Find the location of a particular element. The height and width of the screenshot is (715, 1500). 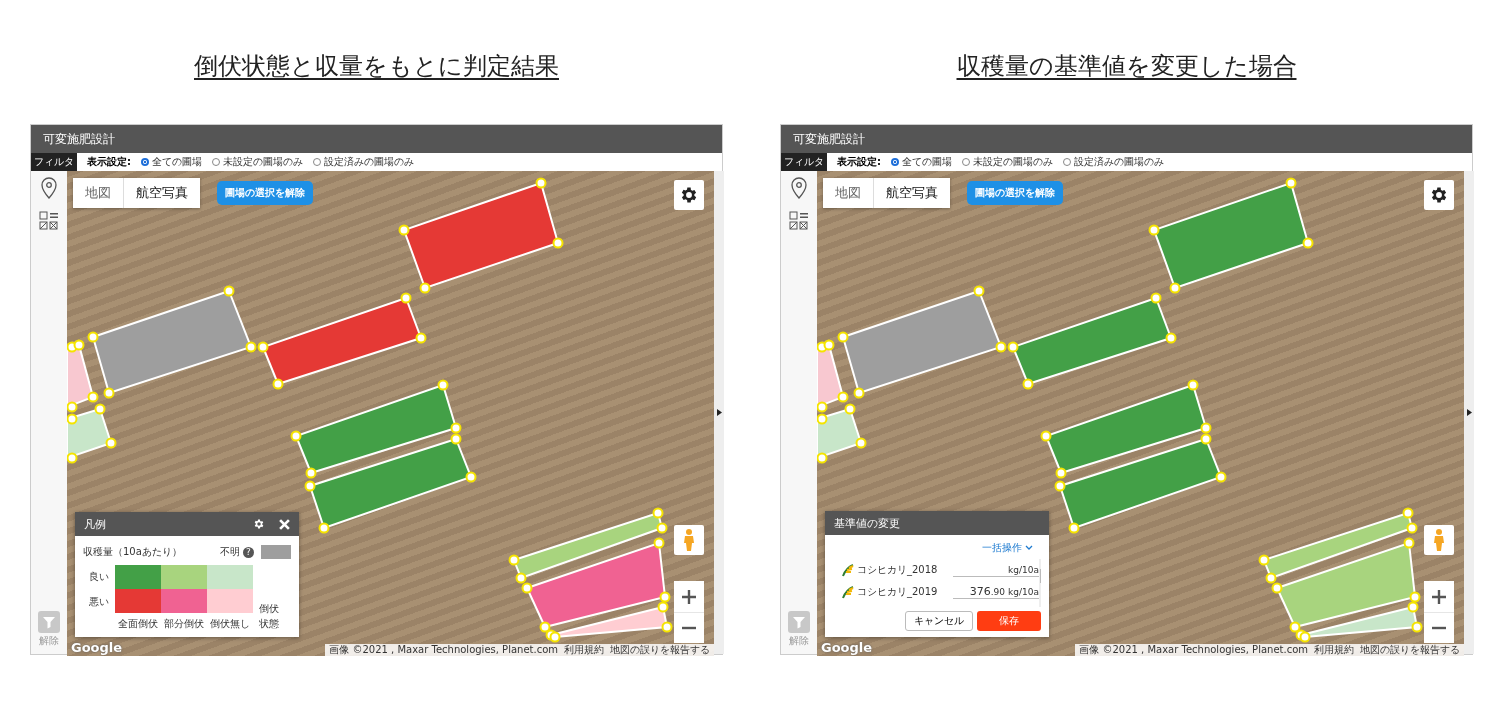

yield-label: 収穫量（10aあたり） is located at coordinates (132, 552).